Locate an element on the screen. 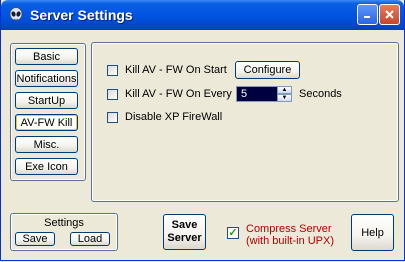  settings-load-button: Load is located at coordinates (90, 239).